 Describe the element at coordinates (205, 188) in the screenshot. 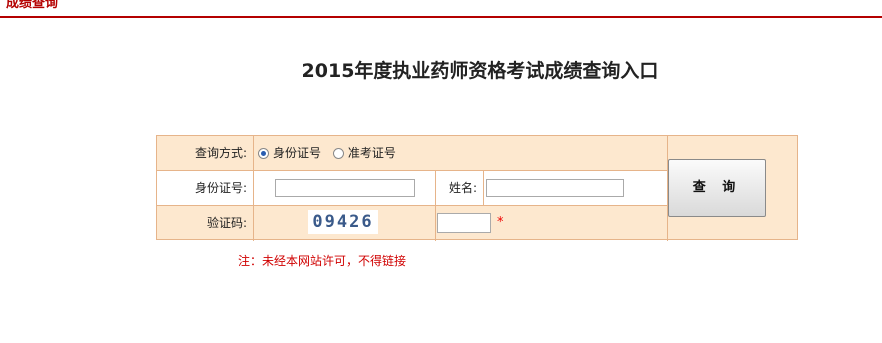

I see `id-number-label: 身份证号:` at that location.